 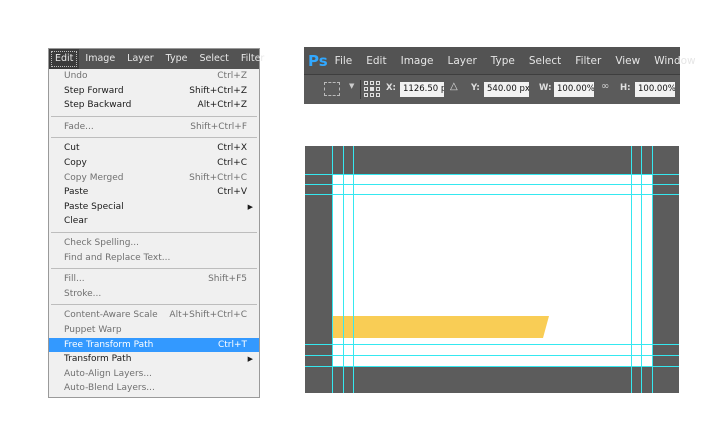 What do you see at coordinates (218, 90) in the screenshot?
I see `menu-item-shortcut: Shift+Ctrl+Z` at bounding box center [218, 90].